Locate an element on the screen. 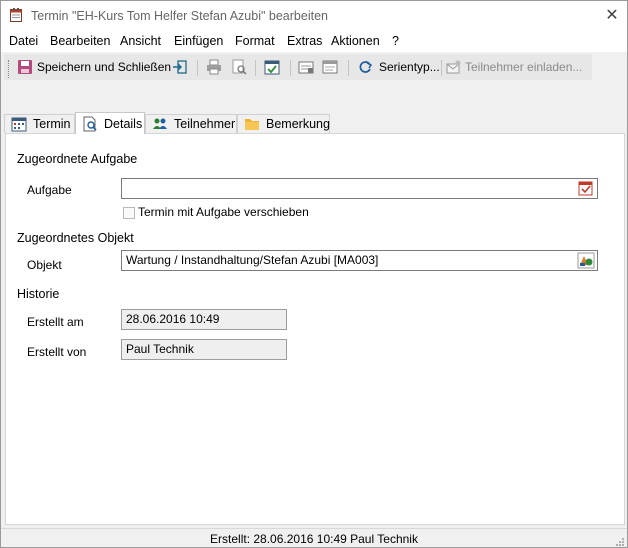 The image size is (628, 548). exit-button is located at coordinates (180, 67).